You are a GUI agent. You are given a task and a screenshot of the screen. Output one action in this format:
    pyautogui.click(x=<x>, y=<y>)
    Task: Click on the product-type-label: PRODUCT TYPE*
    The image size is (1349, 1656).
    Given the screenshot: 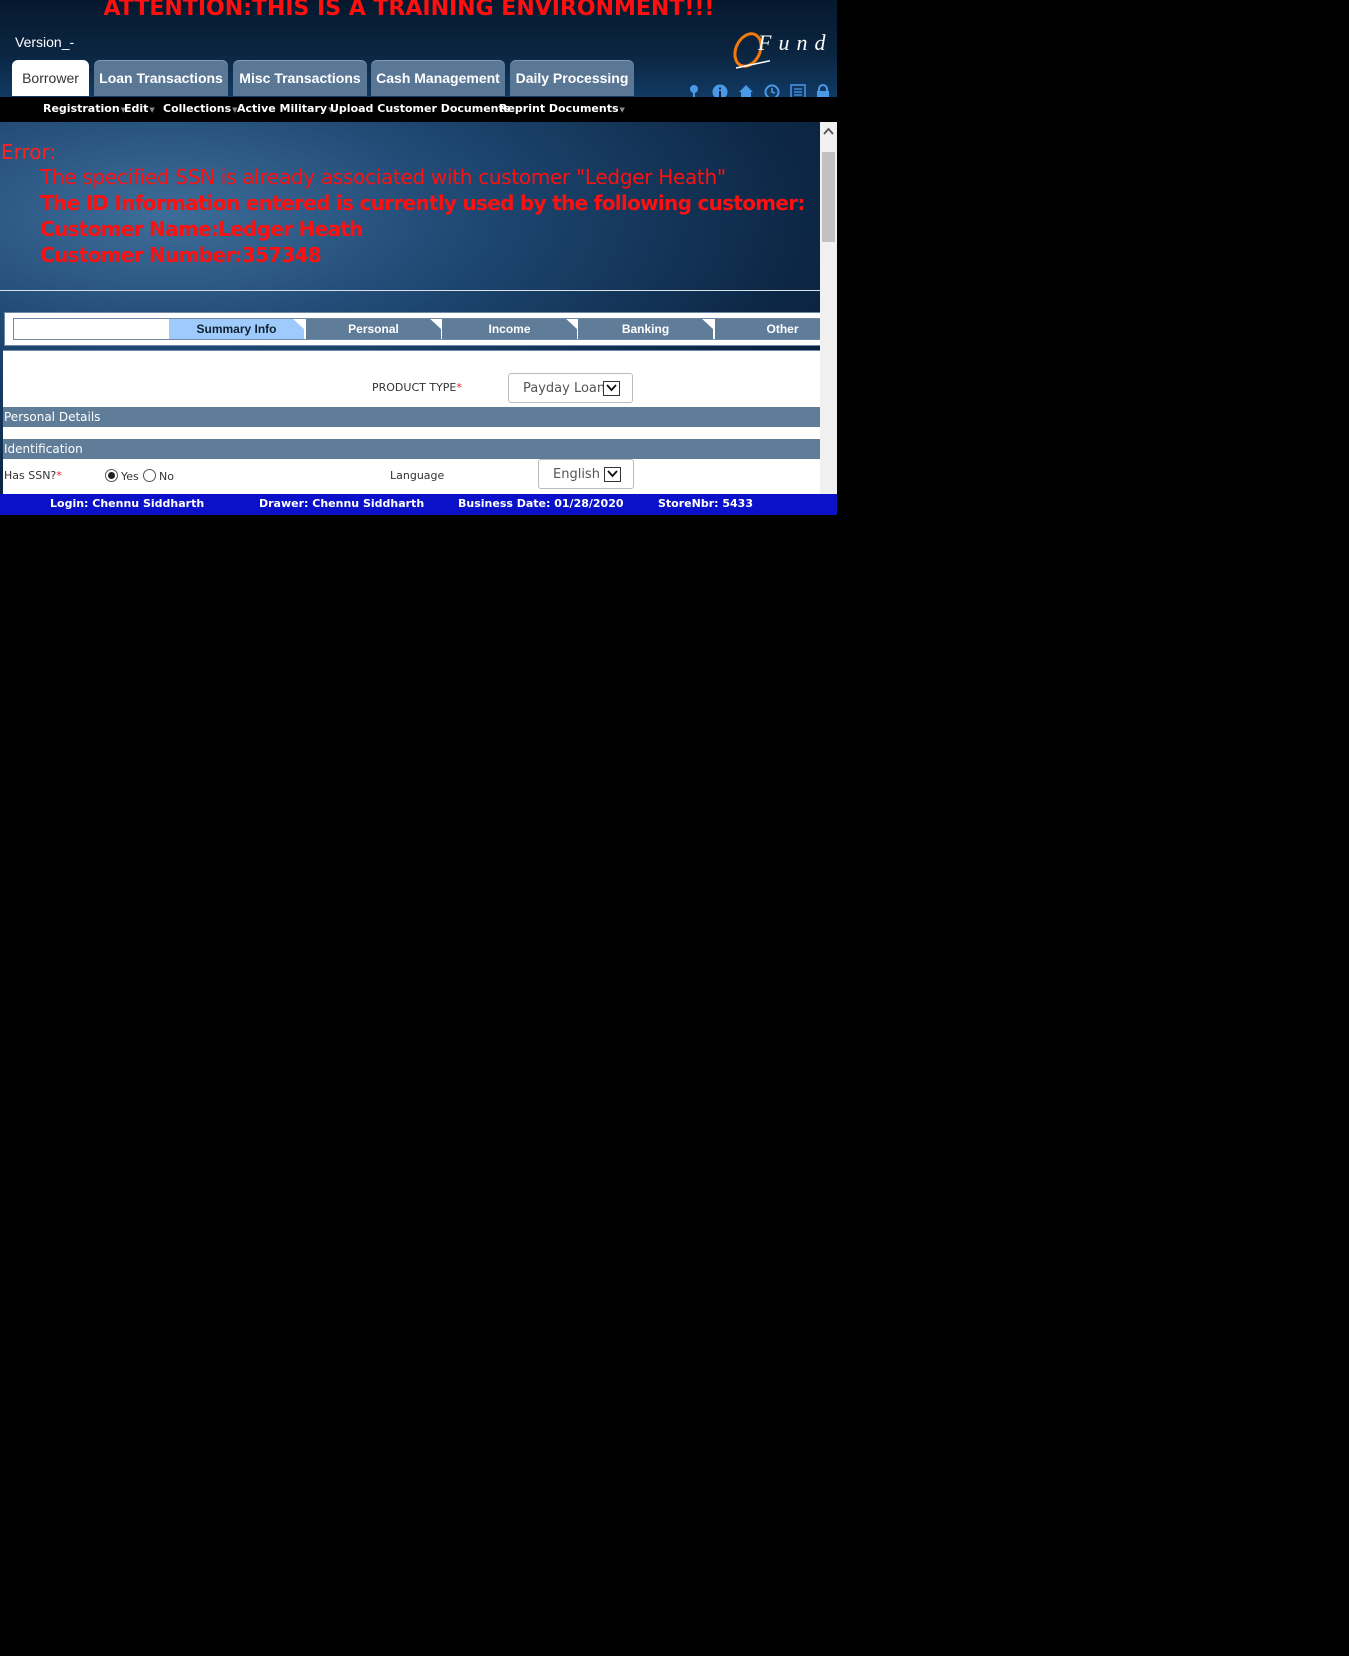 What is the action you would take?
    pyautogui.click(x=417, y=387)
    